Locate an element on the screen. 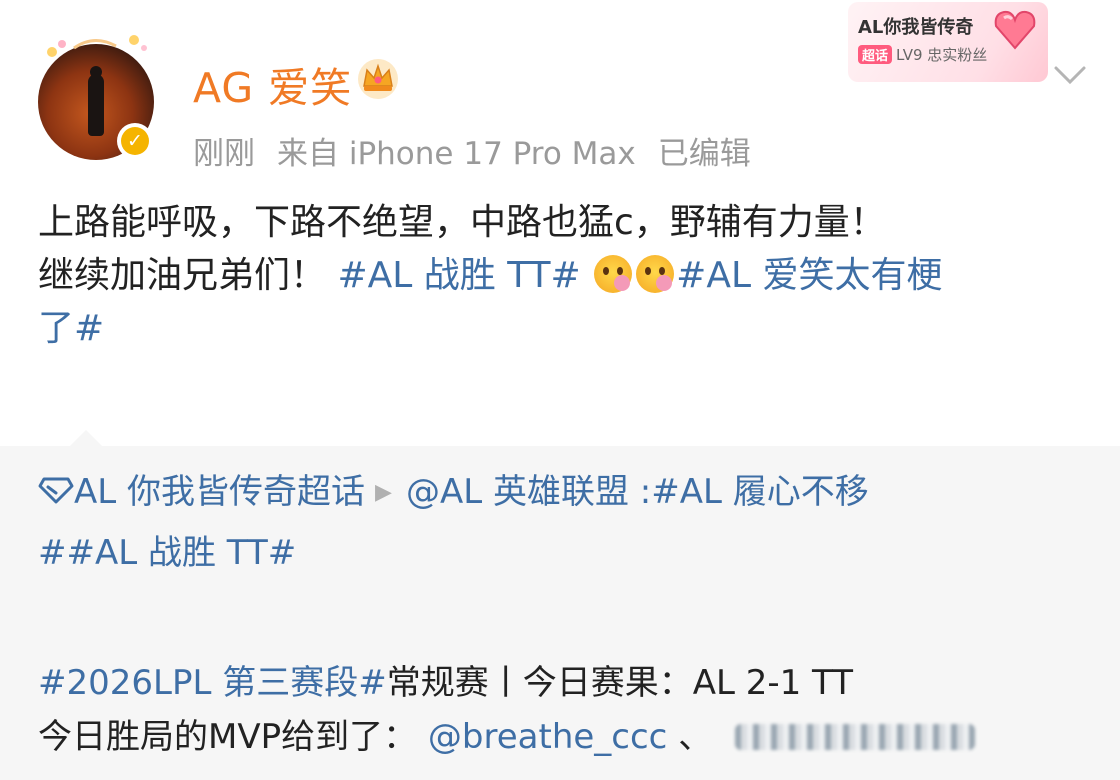 Image resolution: width=1120 pixels, height=780 pixels. mention-breathe: @breathe_ccc is located at coordinates (547, 737).